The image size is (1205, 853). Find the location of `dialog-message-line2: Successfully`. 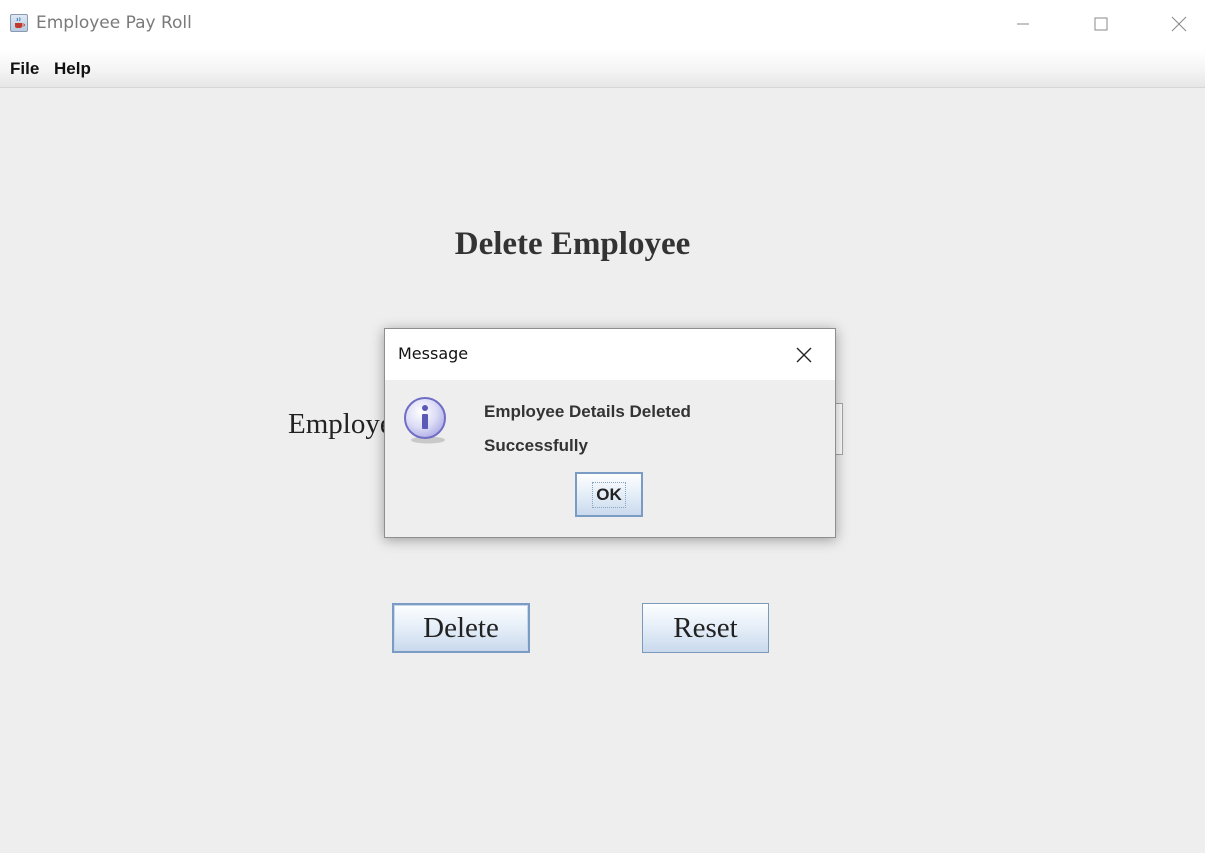

dialog-message-line2: Successfully is located at coordinates (536, 445).